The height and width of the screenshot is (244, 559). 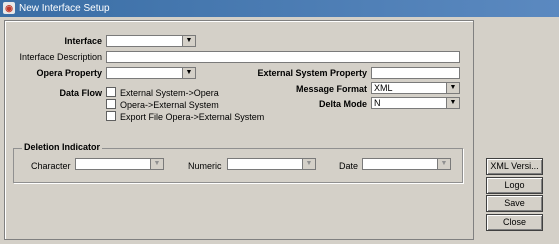 What do you see at coordinates (205, 166) in the screenshot?
I see `numeric-label: Numeric` at bounding box center [205, 166].